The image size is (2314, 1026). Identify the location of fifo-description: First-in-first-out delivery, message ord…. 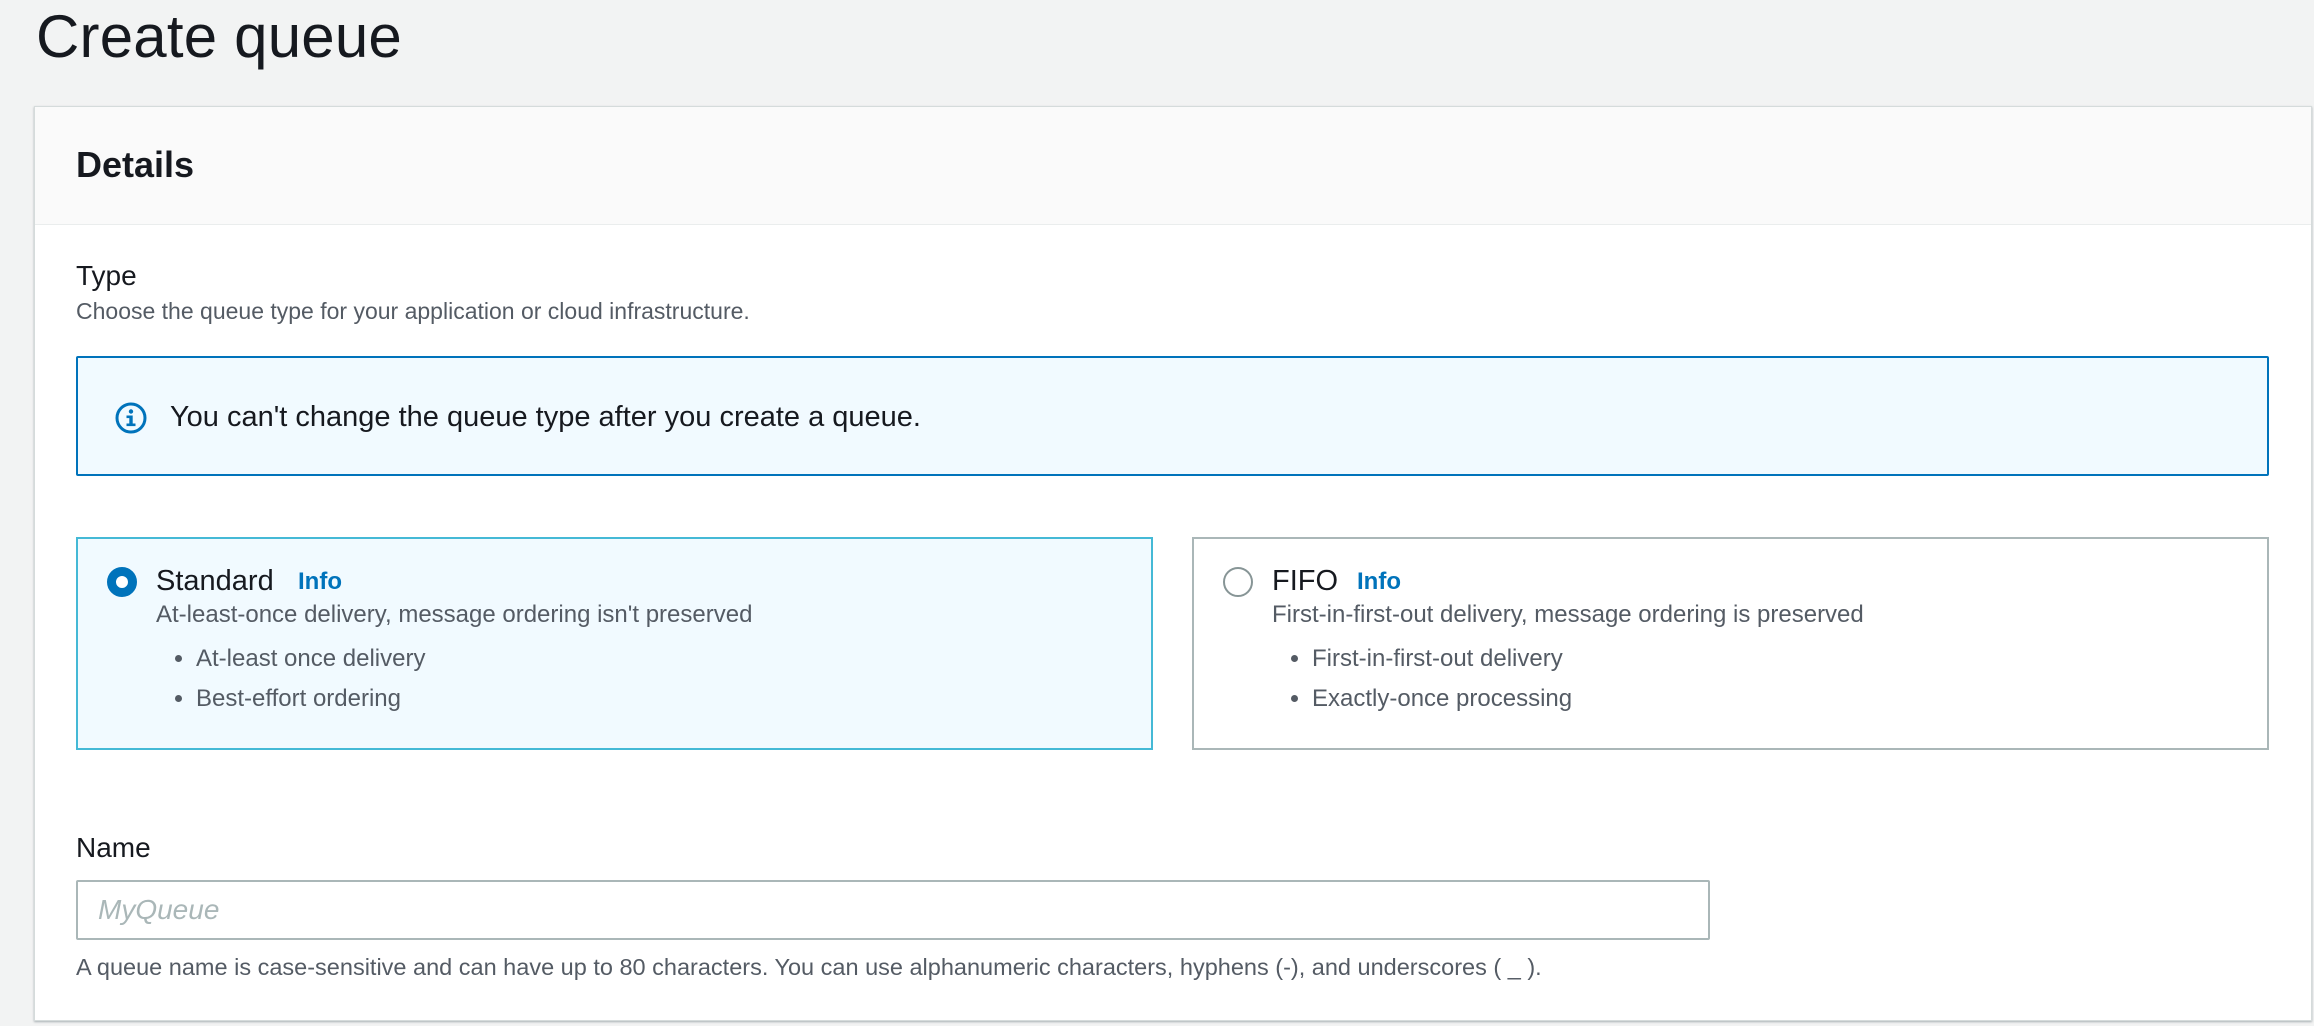
(1568, 614).